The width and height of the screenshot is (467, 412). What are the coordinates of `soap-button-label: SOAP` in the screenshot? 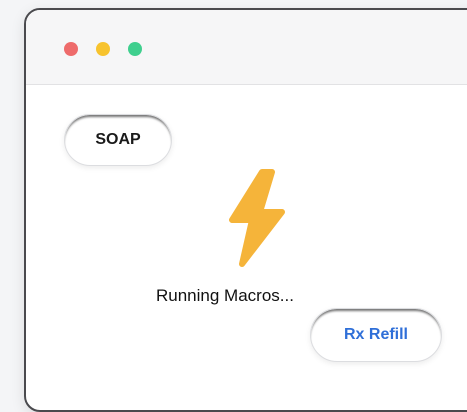 It's located at (118, 139).